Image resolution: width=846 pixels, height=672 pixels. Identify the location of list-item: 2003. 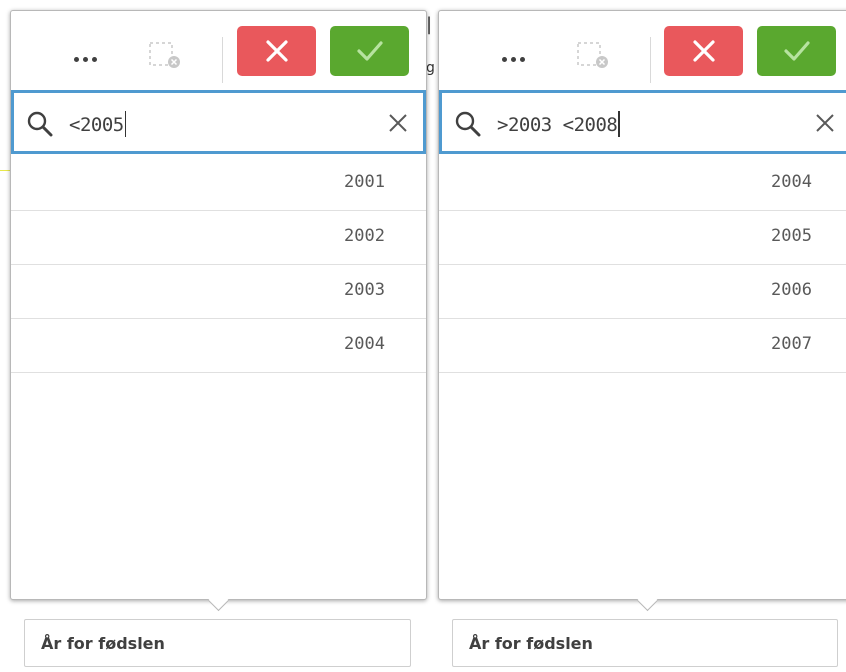
(218, 292).